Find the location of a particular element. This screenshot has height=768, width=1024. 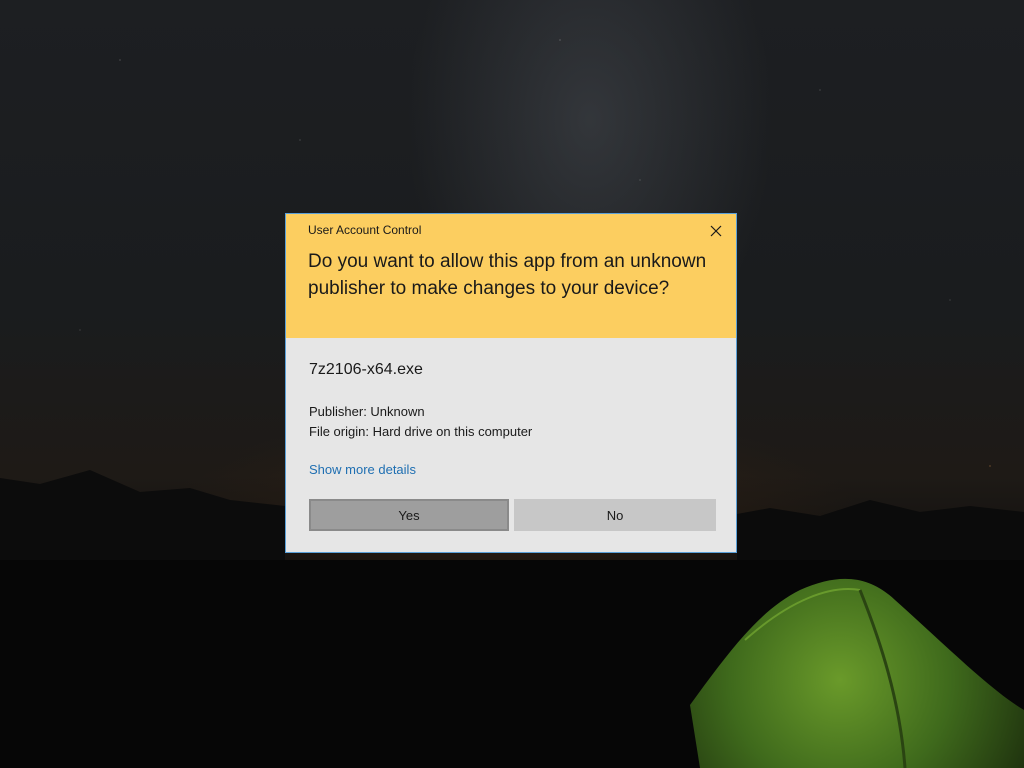

show-more-details-link: Show more details is located at coordinates (362, 469).